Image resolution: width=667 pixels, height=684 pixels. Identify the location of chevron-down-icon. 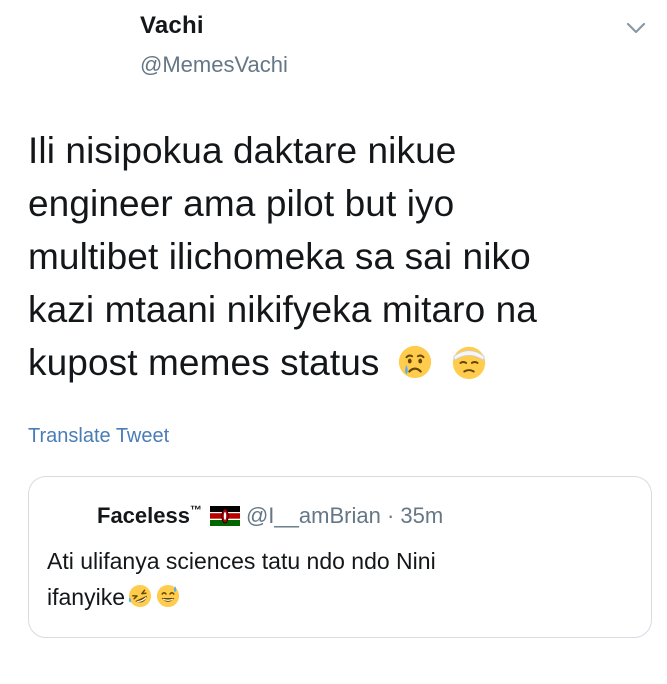
(636, 28).